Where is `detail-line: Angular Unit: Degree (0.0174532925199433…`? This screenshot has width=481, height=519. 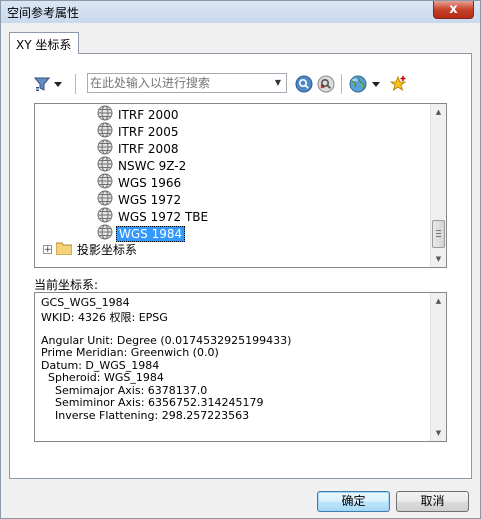
detail-line: Angular Unit: Degree (0.0174532925199433… is located at coordinates (166, 340).